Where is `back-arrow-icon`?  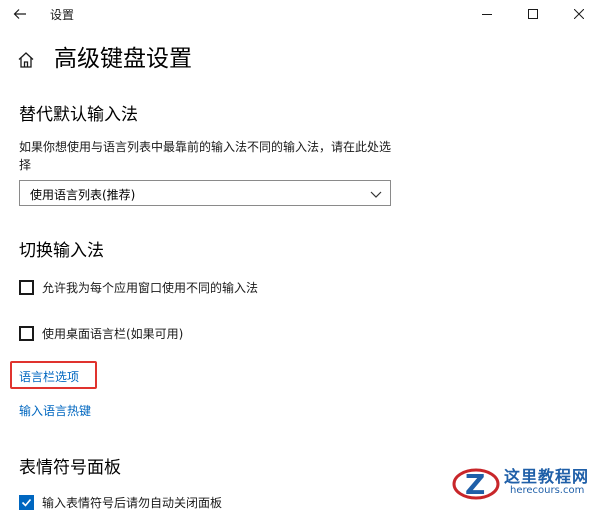 back-arrow-icon is located at coordinates (19, 14).